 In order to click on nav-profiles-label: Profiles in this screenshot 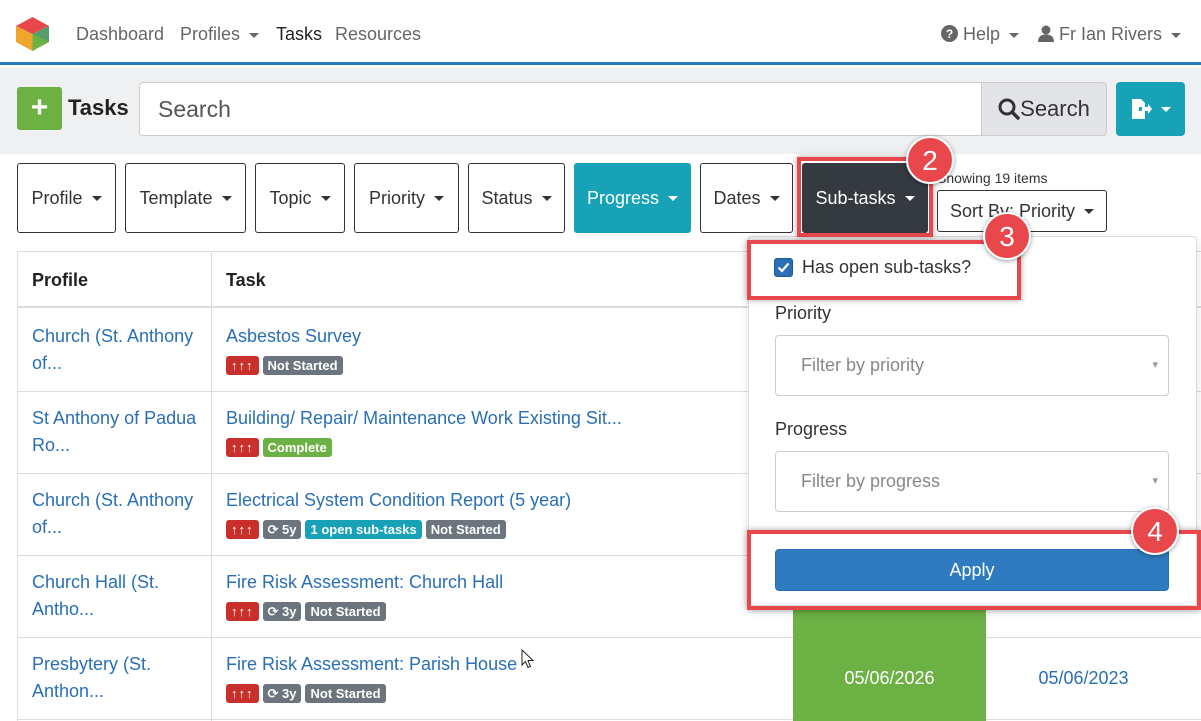, I will do `click(210, 34)`.